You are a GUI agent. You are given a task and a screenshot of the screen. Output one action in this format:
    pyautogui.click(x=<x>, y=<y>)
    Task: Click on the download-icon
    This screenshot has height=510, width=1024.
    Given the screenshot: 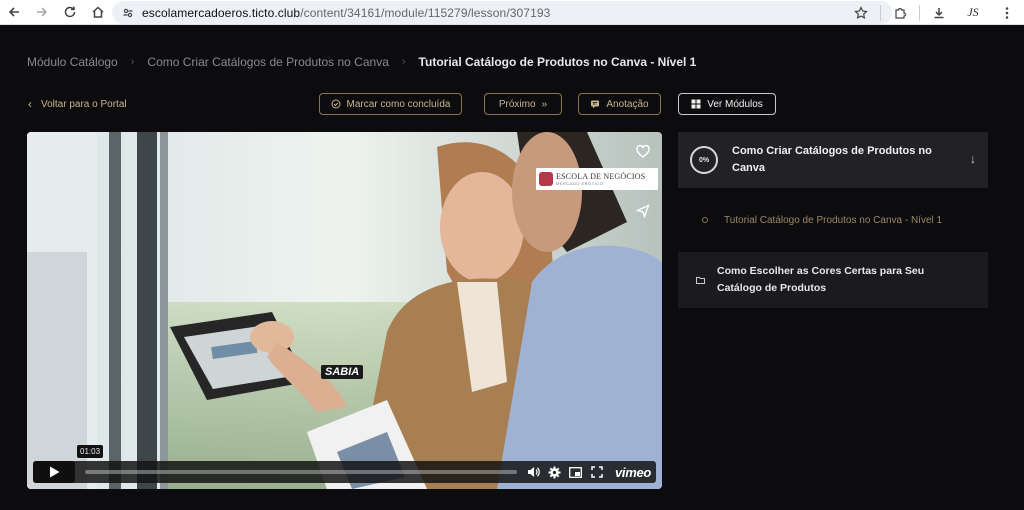 What is the action you would take?
    pyautogui.click(x=939, y=12)
    